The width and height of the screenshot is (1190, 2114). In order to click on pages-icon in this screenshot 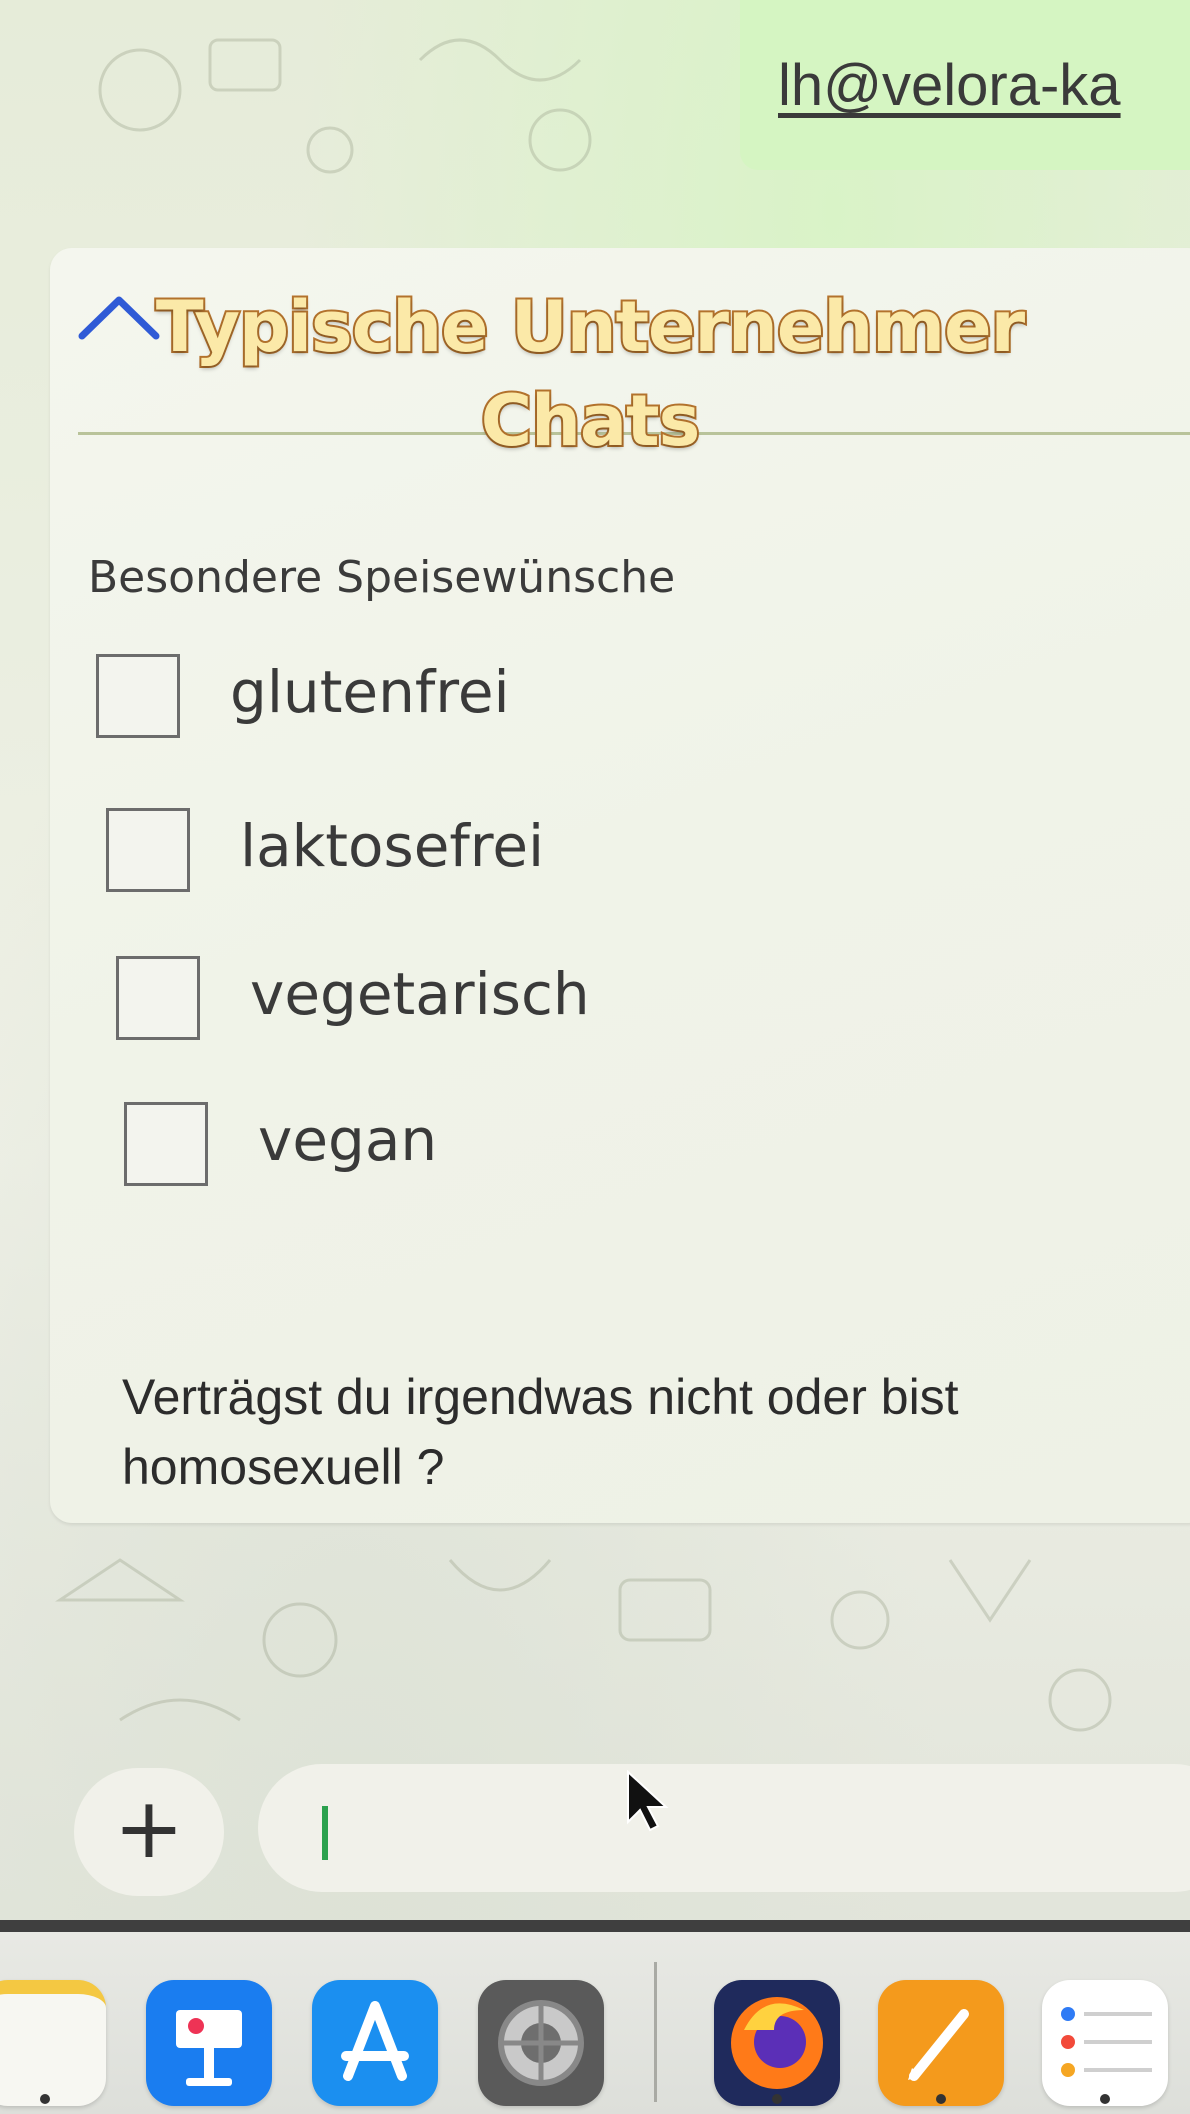, I will do `click(941, 2043)`.